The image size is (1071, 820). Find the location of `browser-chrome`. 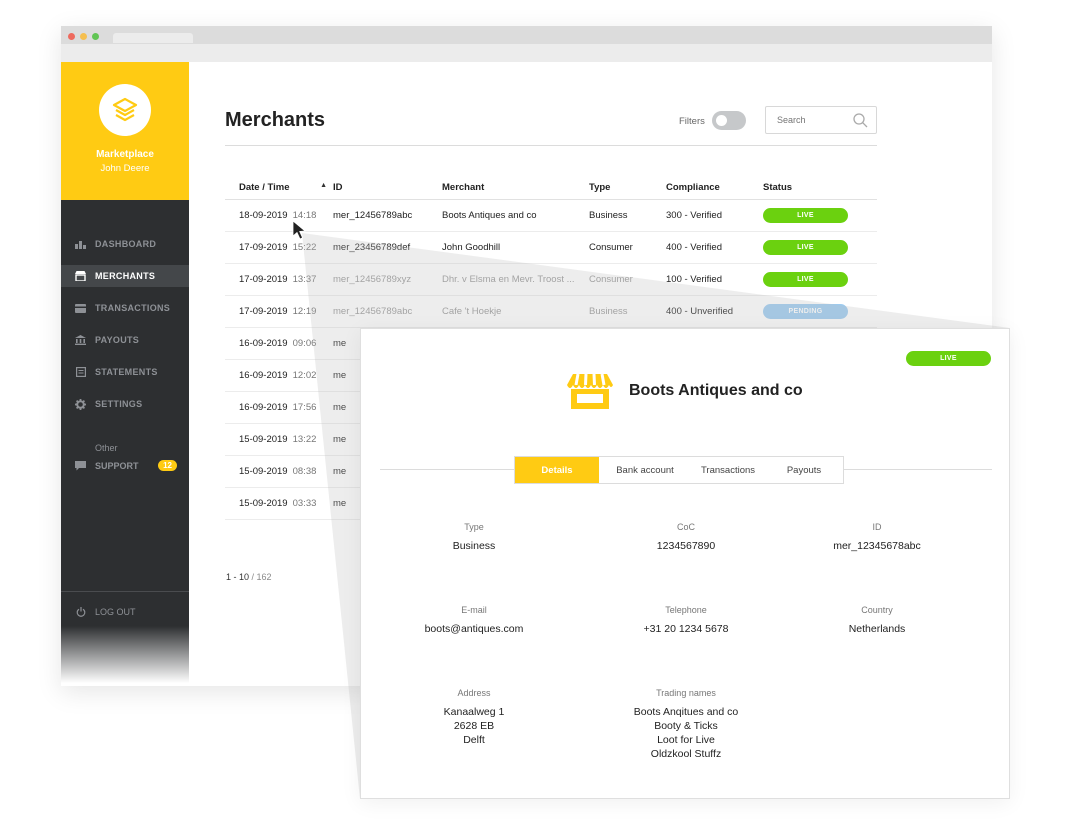

browser-chrome is located at coordinates (526, 44).